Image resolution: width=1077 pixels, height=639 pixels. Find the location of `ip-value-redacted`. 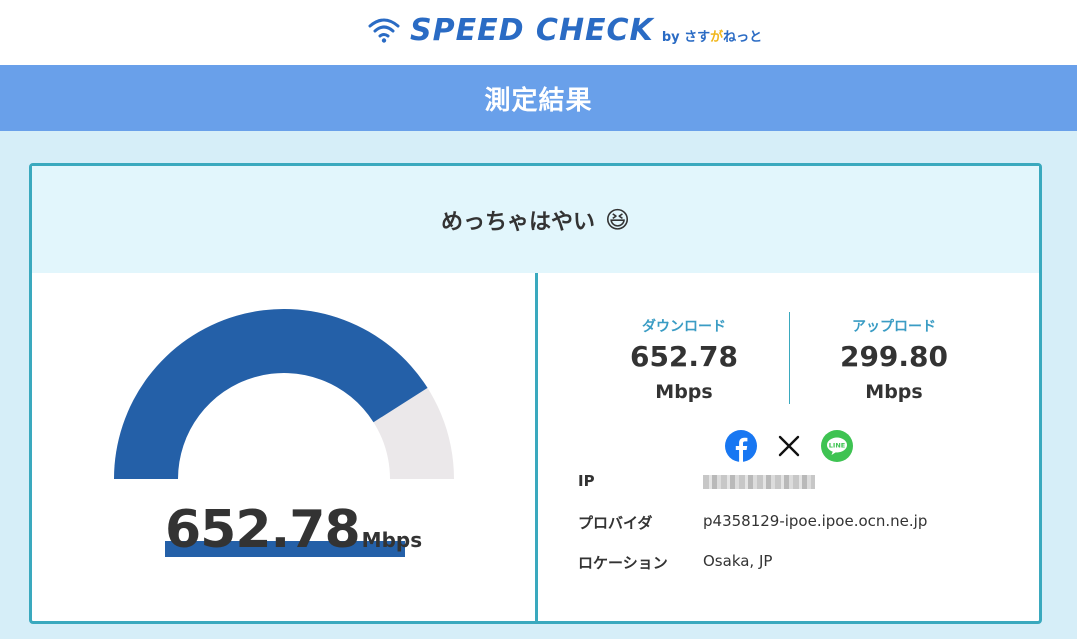

ip-value-redacted is located at coordinates (759, 482).